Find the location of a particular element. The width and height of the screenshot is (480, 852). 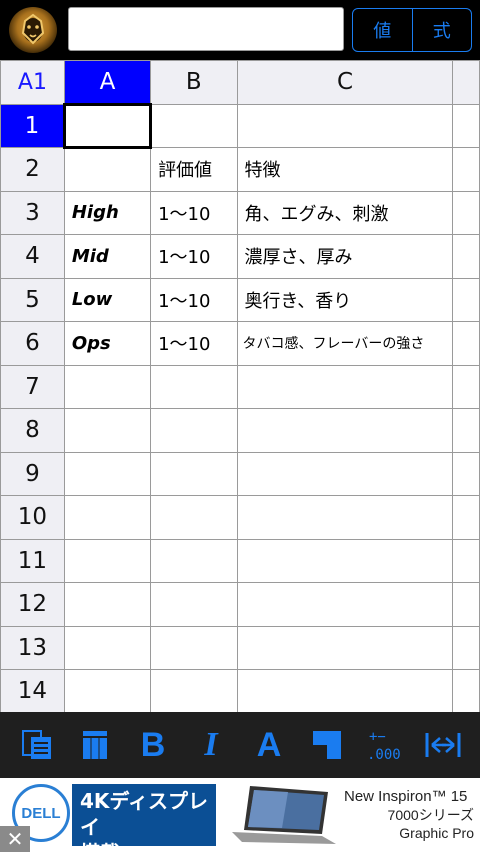

app-logo-icon is located at coordinates (33, 30).